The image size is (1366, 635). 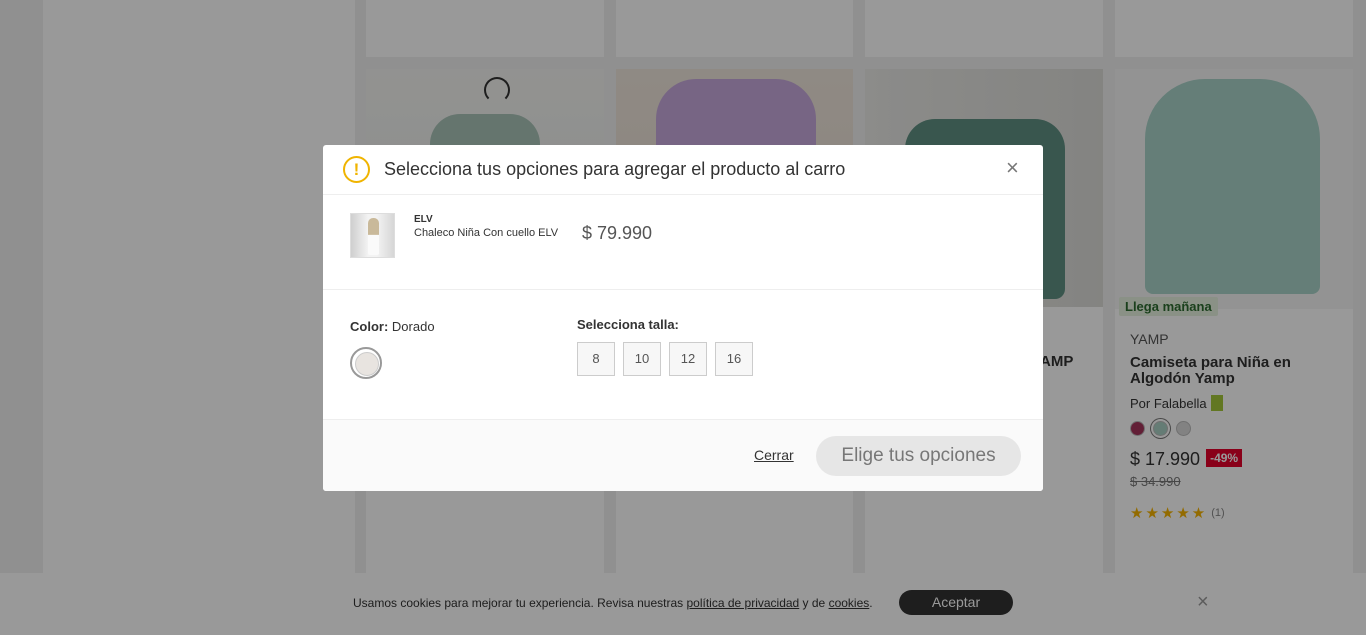 What do you see at coordinates (596, 359) in the screenshot?
I see `size-option: 8` at bounding box center [596, 359].